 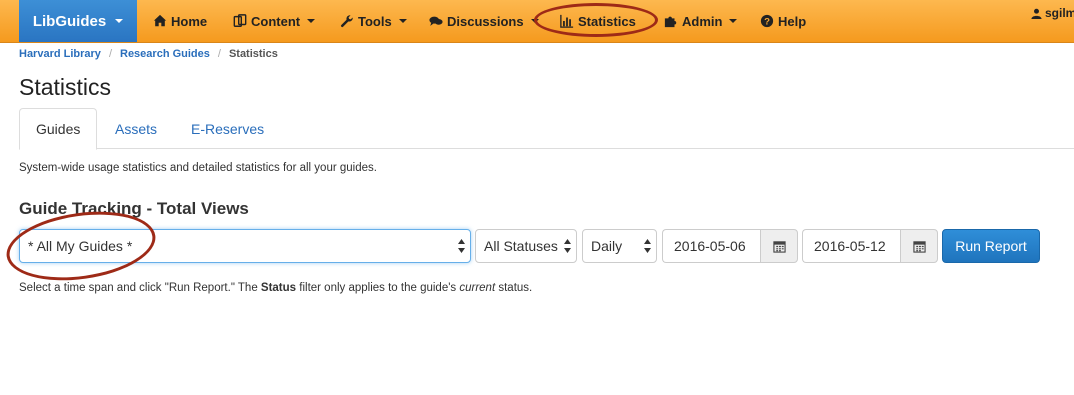 I want to click on nav-discussions-label: Discussions, so click(x=485, y=21).